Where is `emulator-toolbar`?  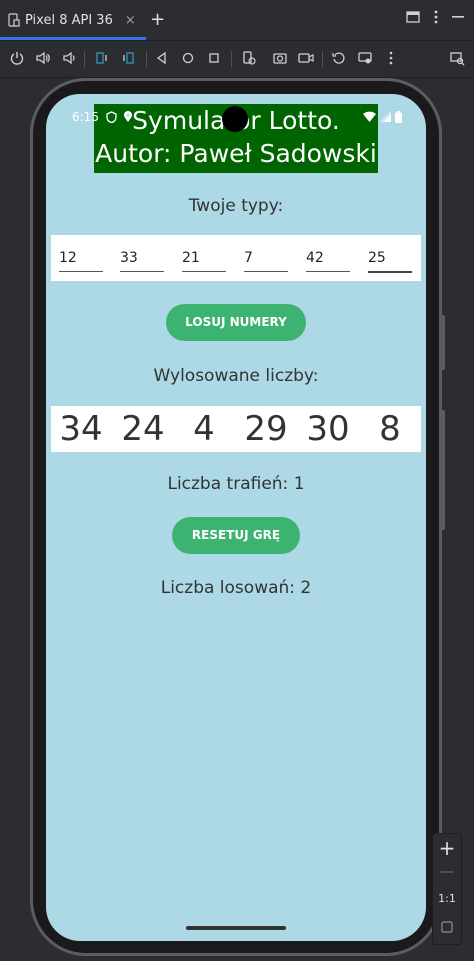
emulator-toolbar is located at coordinates (237, 59).